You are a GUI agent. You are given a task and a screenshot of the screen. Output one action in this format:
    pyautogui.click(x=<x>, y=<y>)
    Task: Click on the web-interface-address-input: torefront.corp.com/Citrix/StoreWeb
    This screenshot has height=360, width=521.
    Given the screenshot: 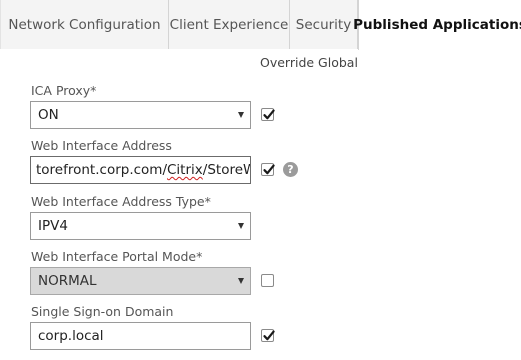 What is the action you would take?
    pyautogui.click(x=140, y=170)
    